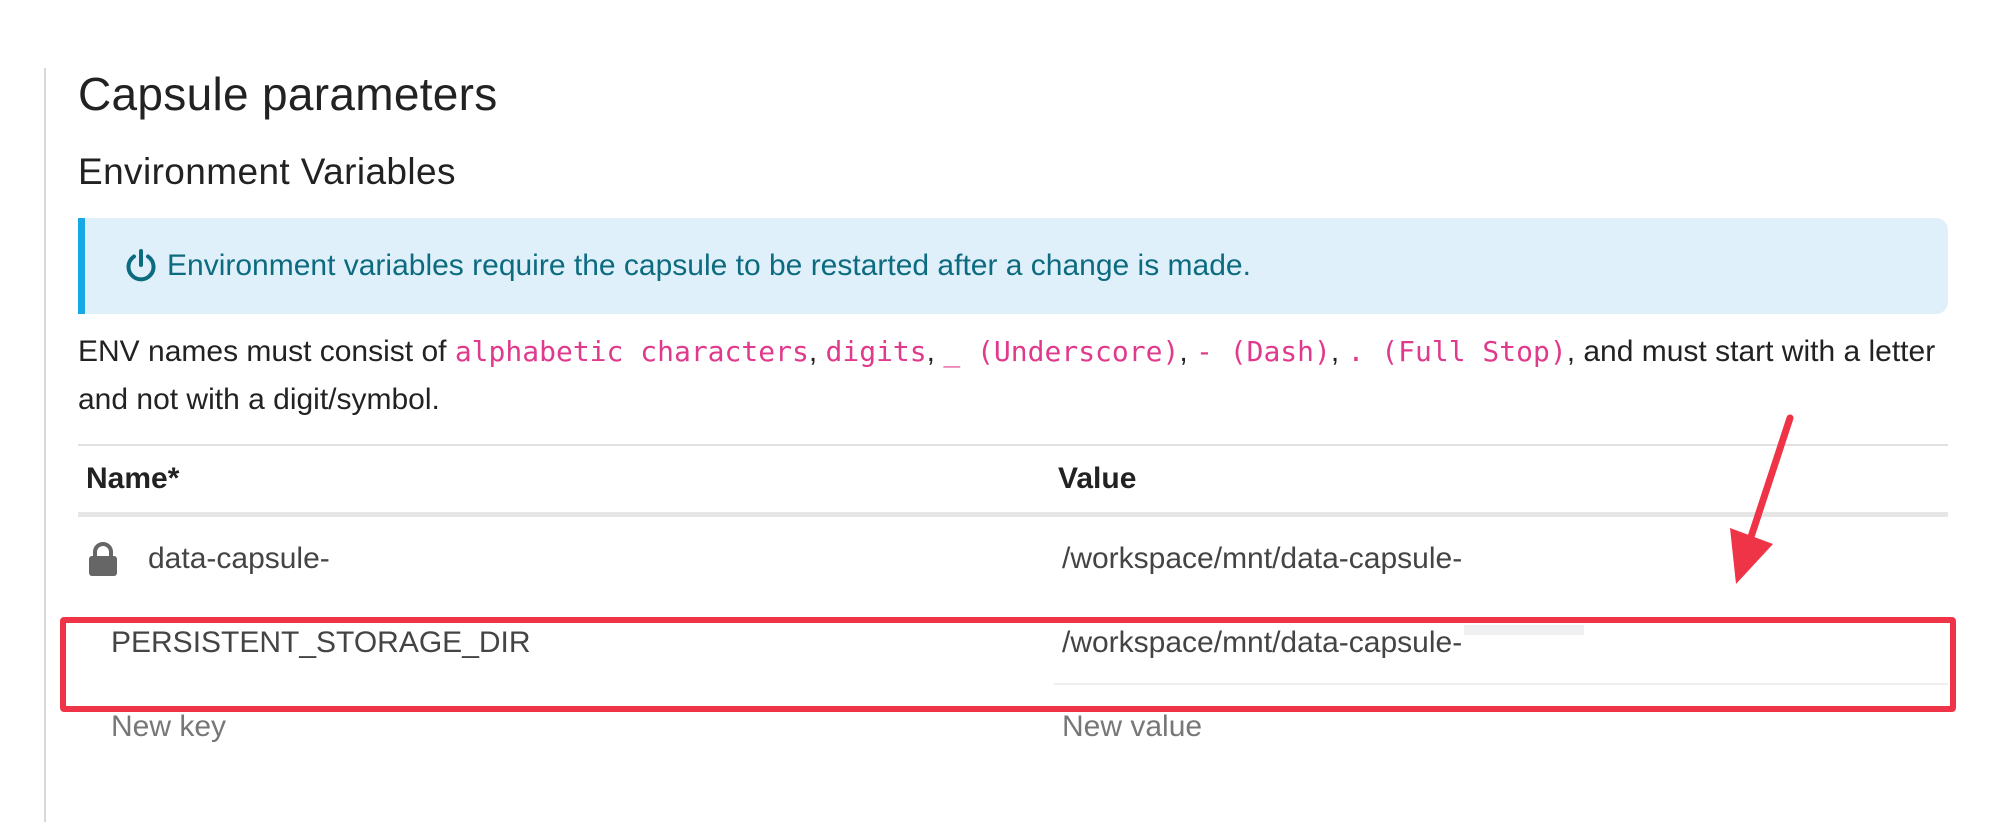 Image resolution: width=1992 pixels, height=822 pixels. Describe the element at coordinates (1457, 351) in the screenshot. I see `rule-code-full-stop: . (Full Stop)` at that location.